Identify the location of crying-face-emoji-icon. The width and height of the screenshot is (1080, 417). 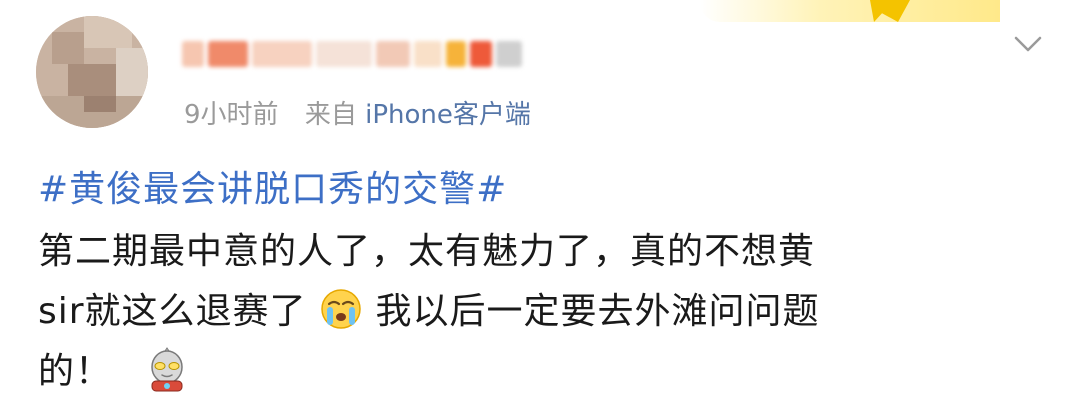
(341, 309).